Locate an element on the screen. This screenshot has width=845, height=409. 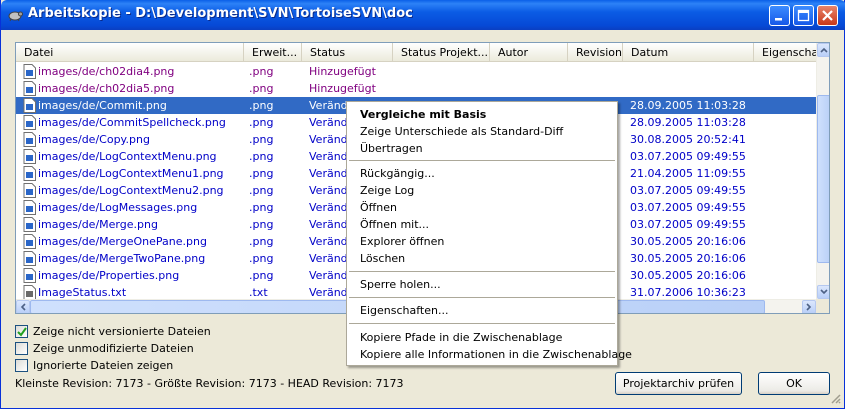
show-unversioned-checkbox is located at coordinates (21, 331).